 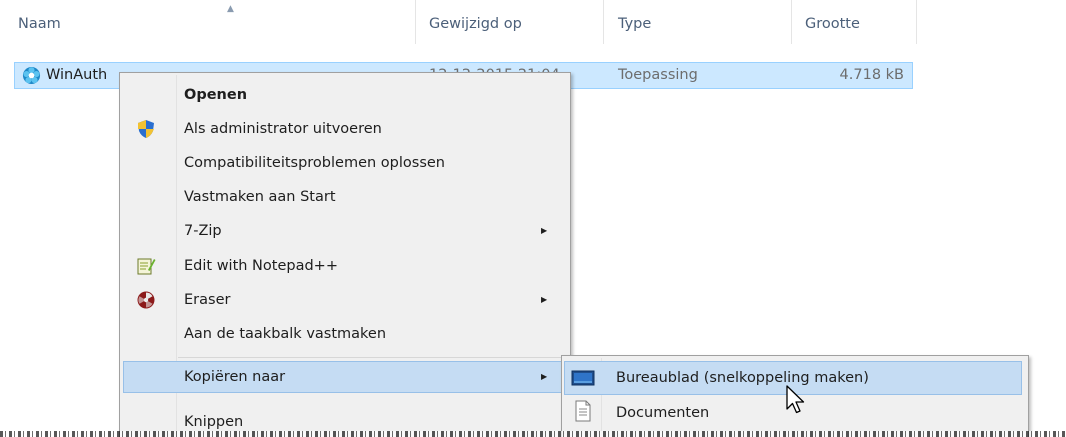 What do you see at coordinates (663, 413) in the screenshot?
I see `submenu-item-label: Documenten` at bounding box center [663, 413].